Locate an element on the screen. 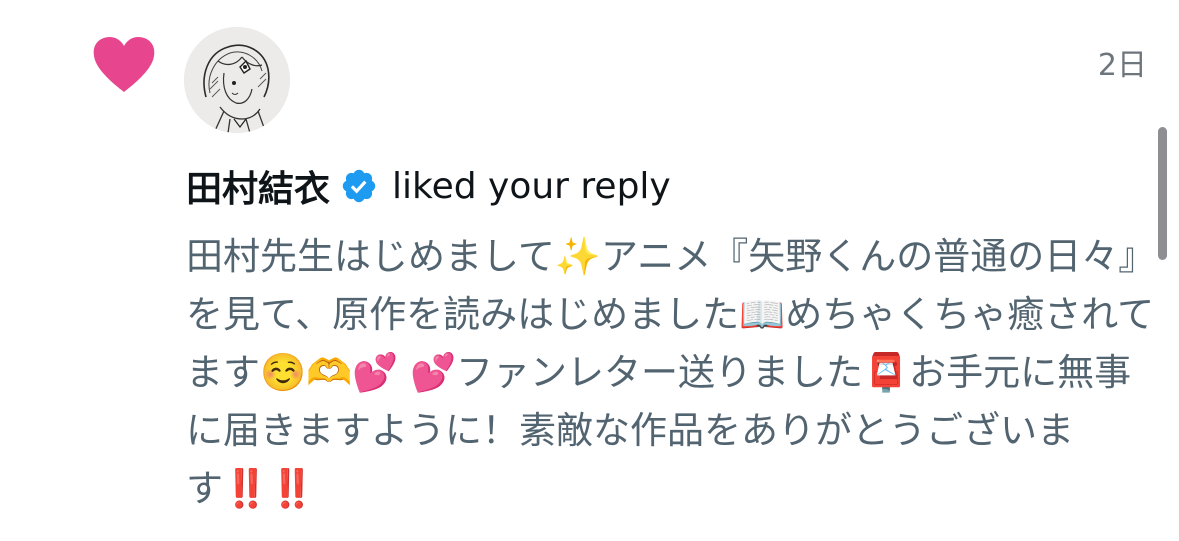  notification-header: 田村結衣 liked your reply is located at coordinates (428, 186).